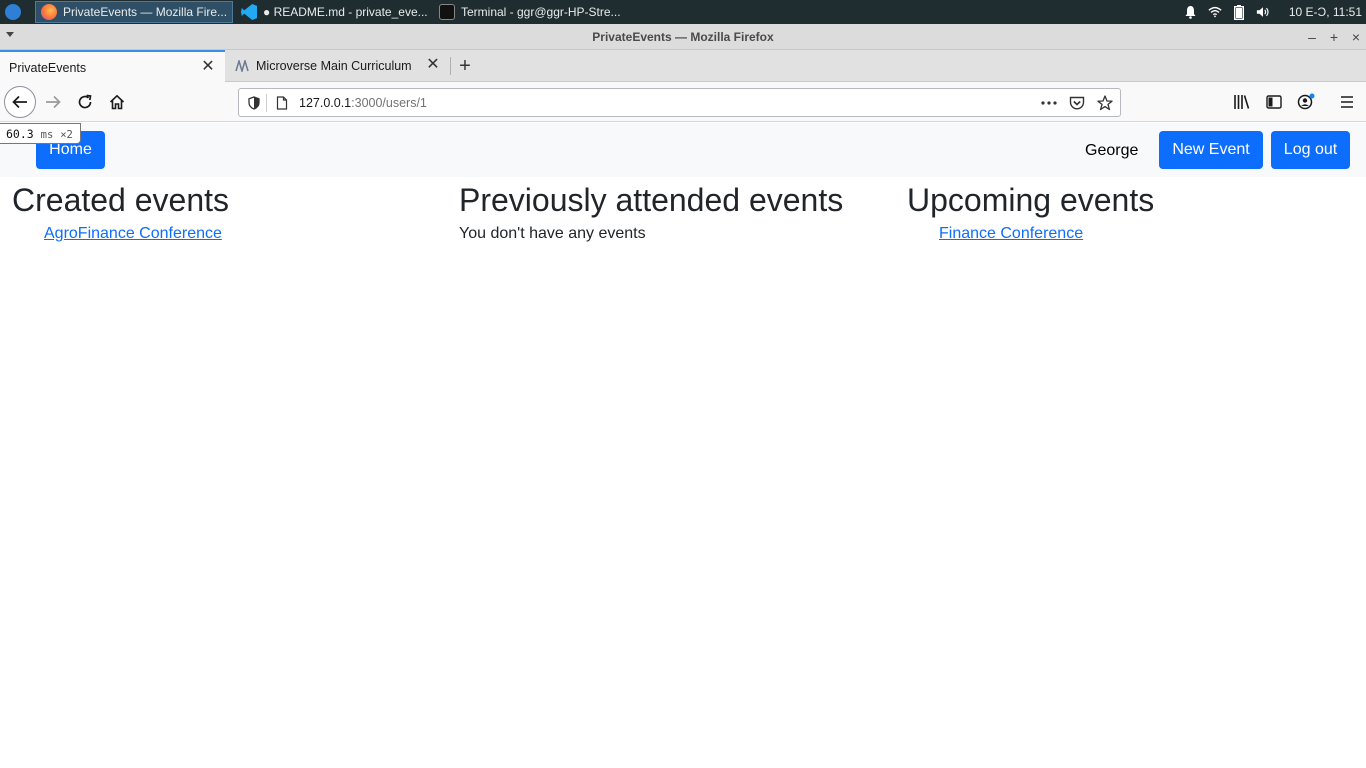 Image resolution: width=1366 pixels, height=768 pixels. Describe the element at coordinates (1239, 12) in the screenshot. I see `battery-icon` at that location.